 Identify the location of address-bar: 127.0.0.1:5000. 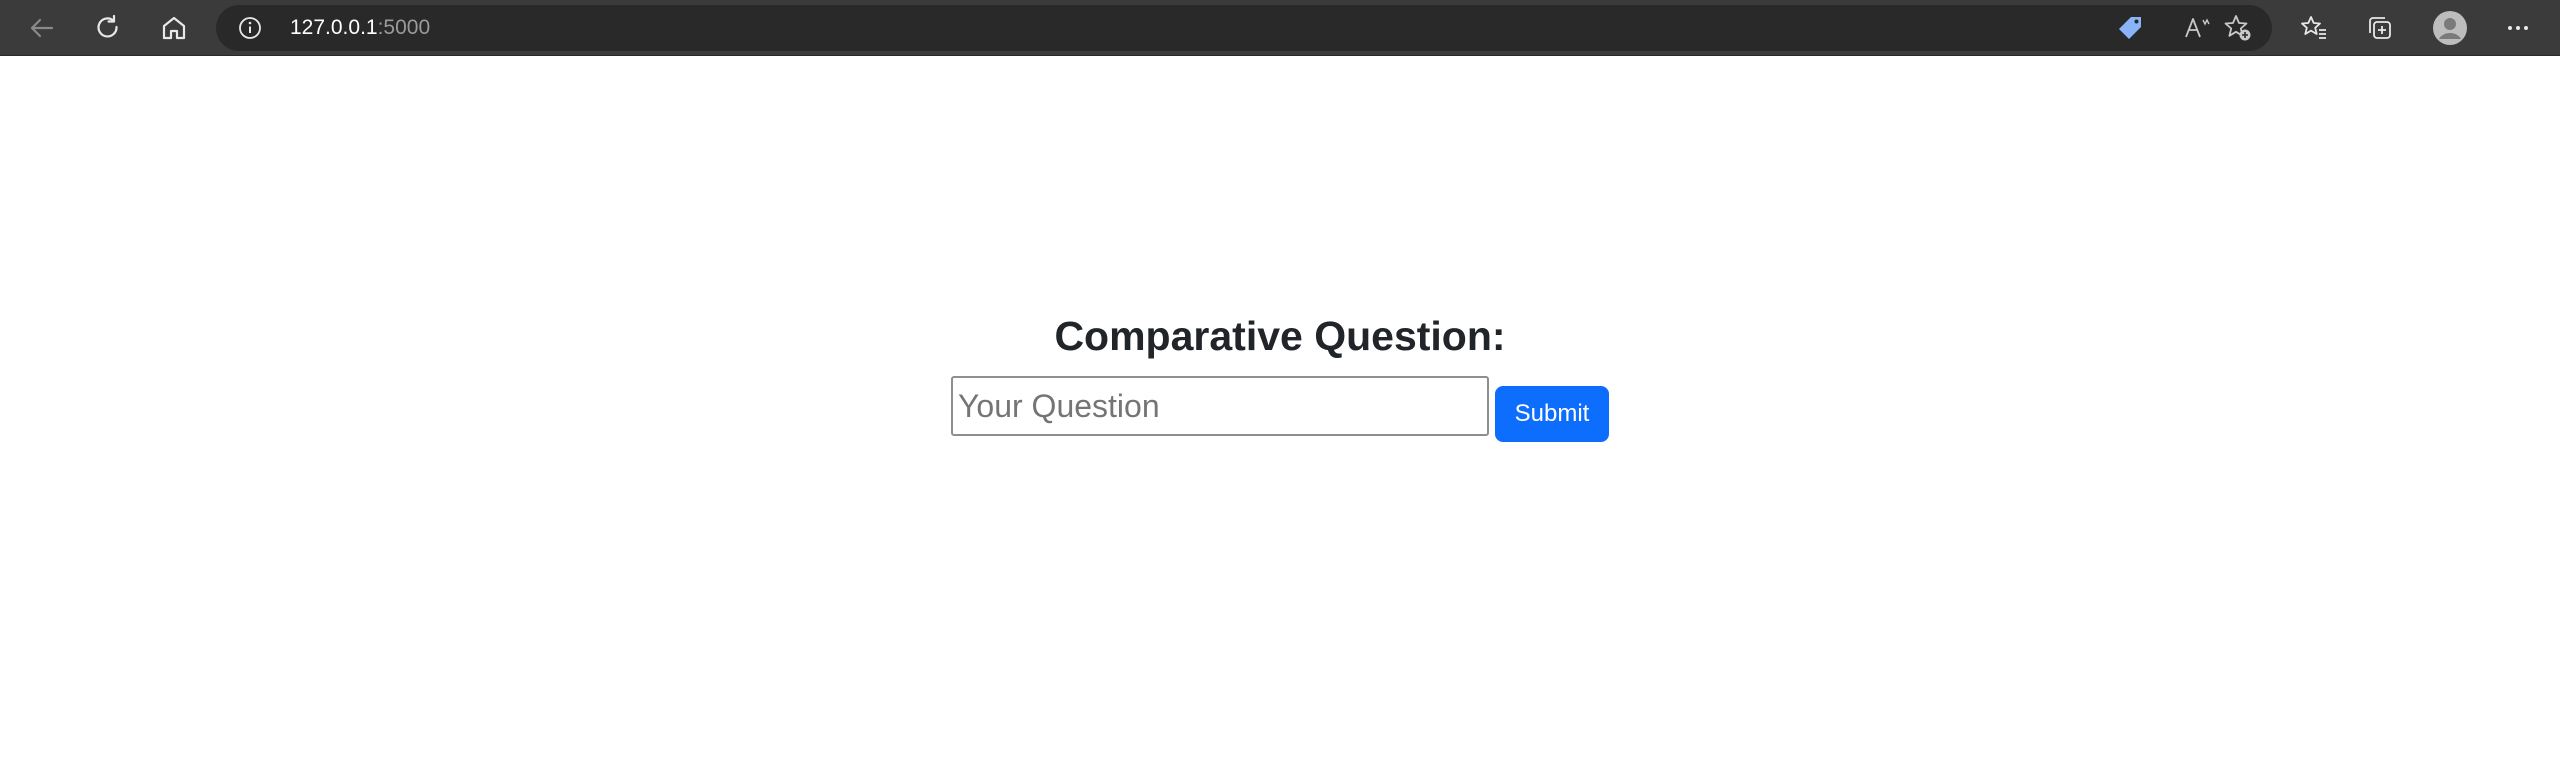
(1244, 28).